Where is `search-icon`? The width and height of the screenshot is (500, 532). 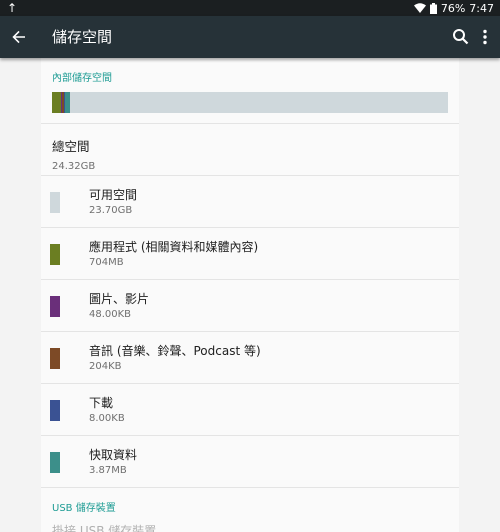
search-icon is located at coordinates (461, 37).